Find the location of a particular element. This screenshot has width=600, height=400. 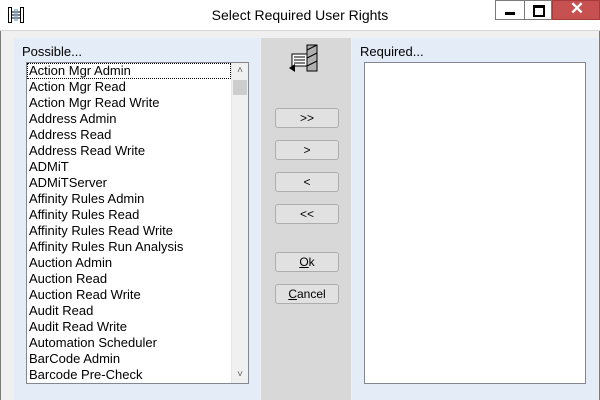

scroll-up-icon: ˄ is located at coordinates (240, 71).